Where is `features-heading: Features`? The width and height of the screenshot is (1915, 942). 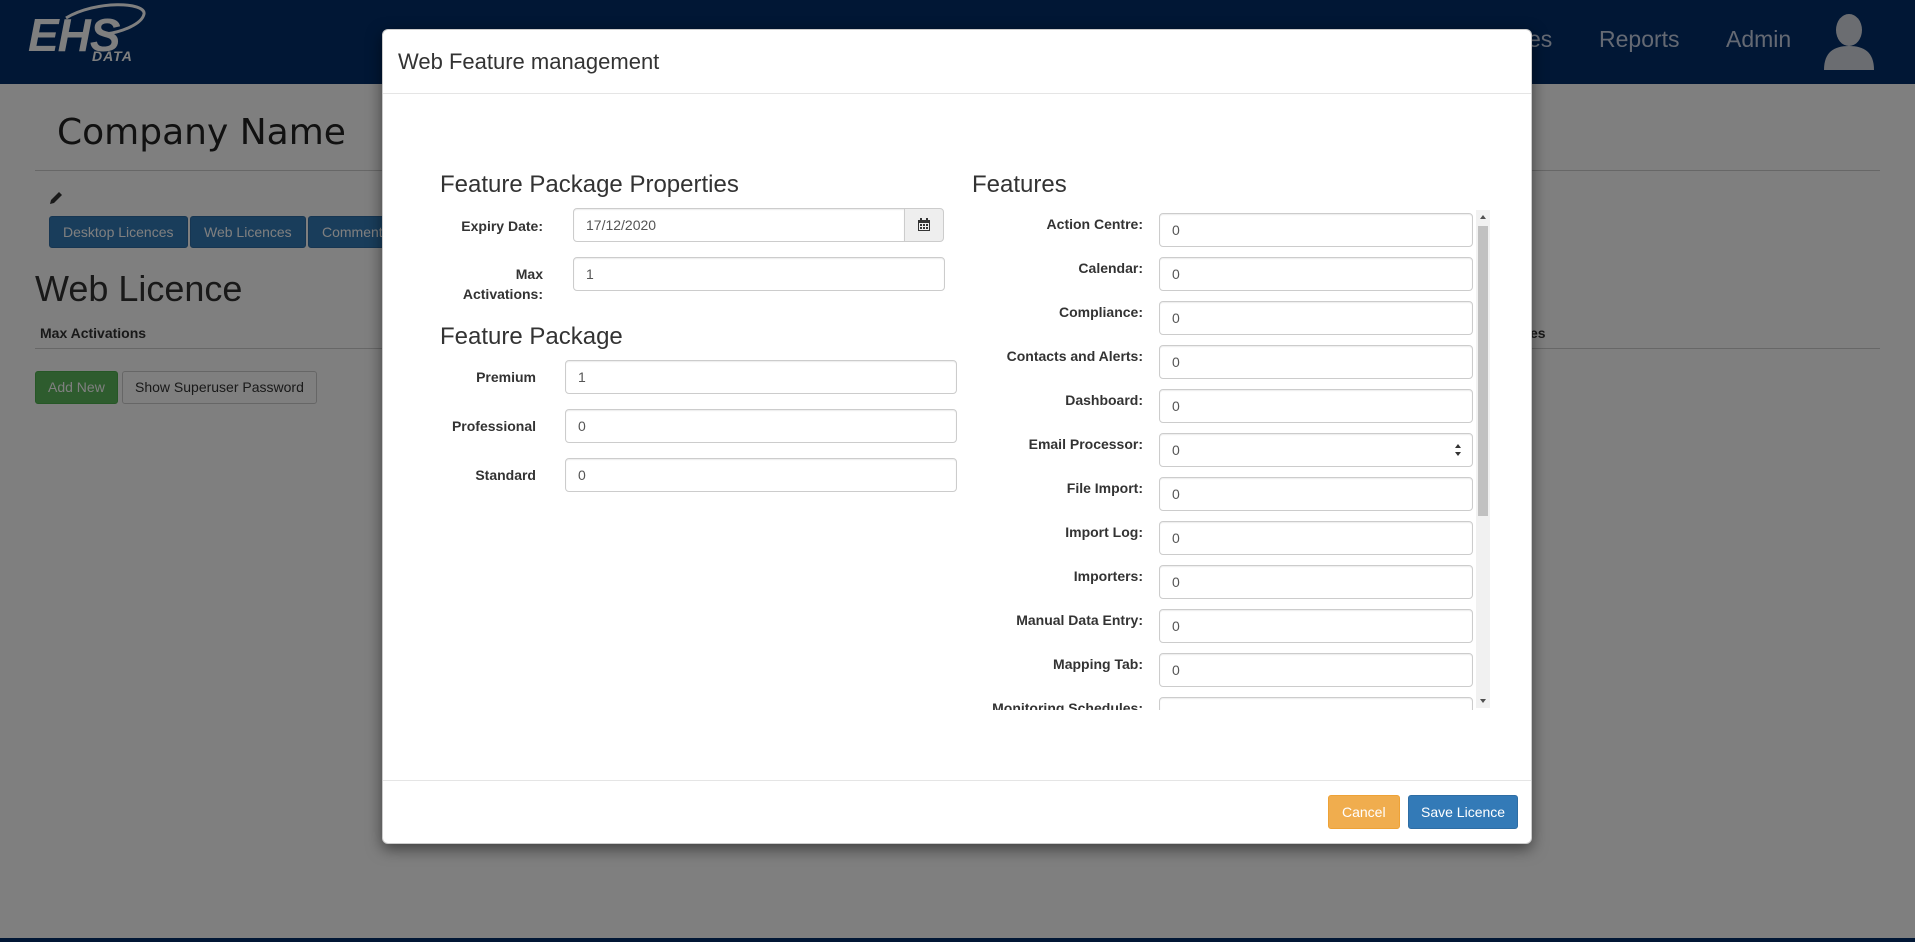
features-heading: Features is located at coordinates (1019, 184).